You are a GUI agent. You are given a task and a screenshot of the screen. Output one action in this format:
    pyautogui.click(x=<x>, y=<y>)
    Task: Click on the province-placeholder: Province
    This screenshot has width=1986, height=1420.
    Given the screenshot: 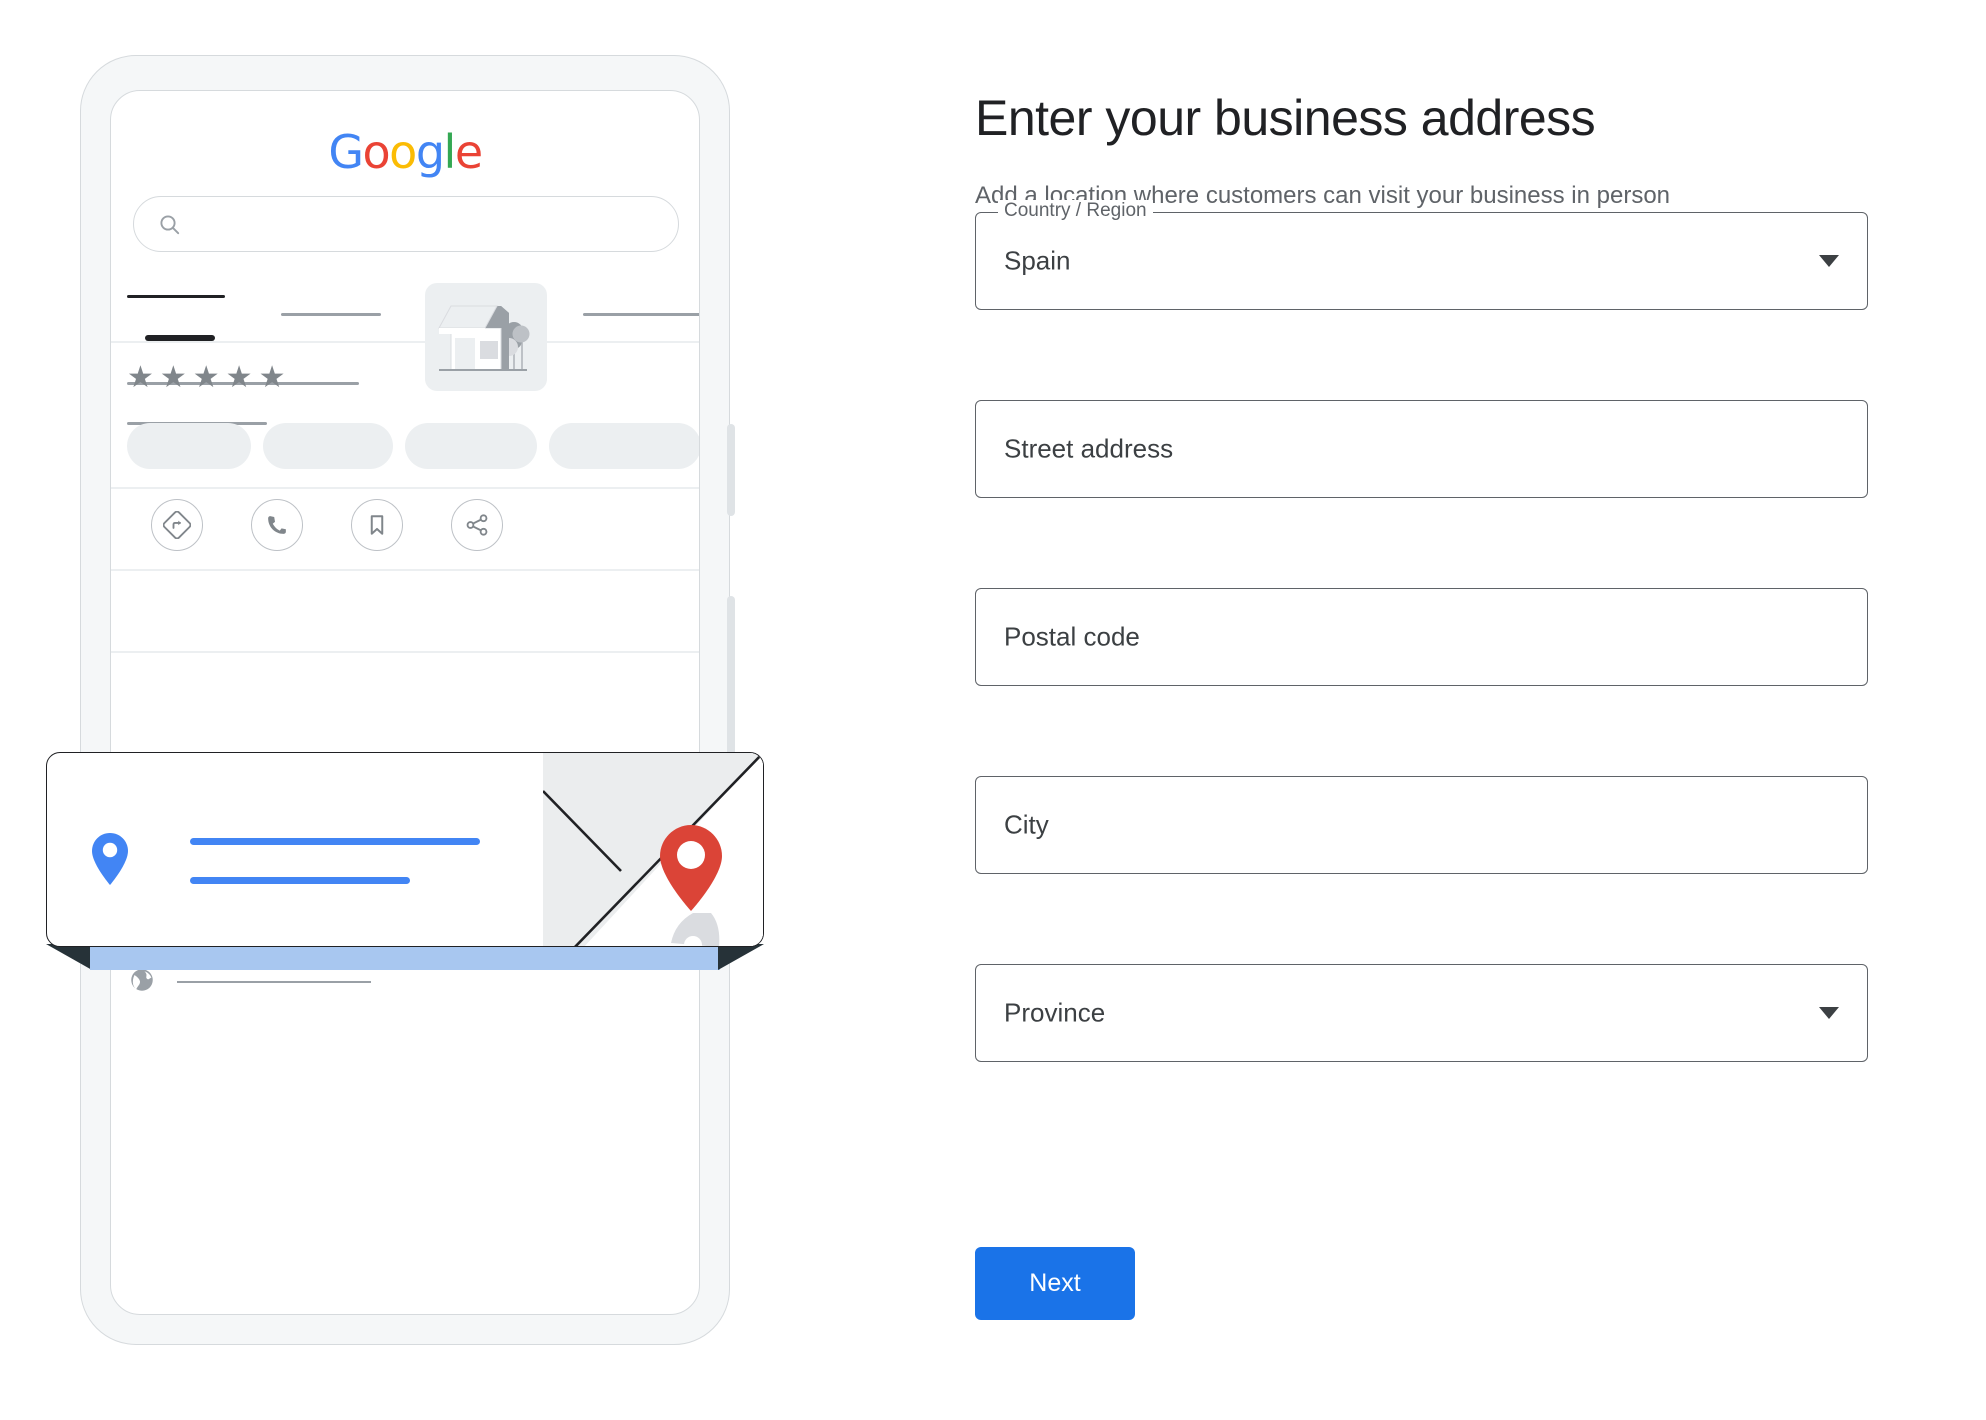 What is the action you would take?
    pyautogui.click(x=1055, y=1012)
    